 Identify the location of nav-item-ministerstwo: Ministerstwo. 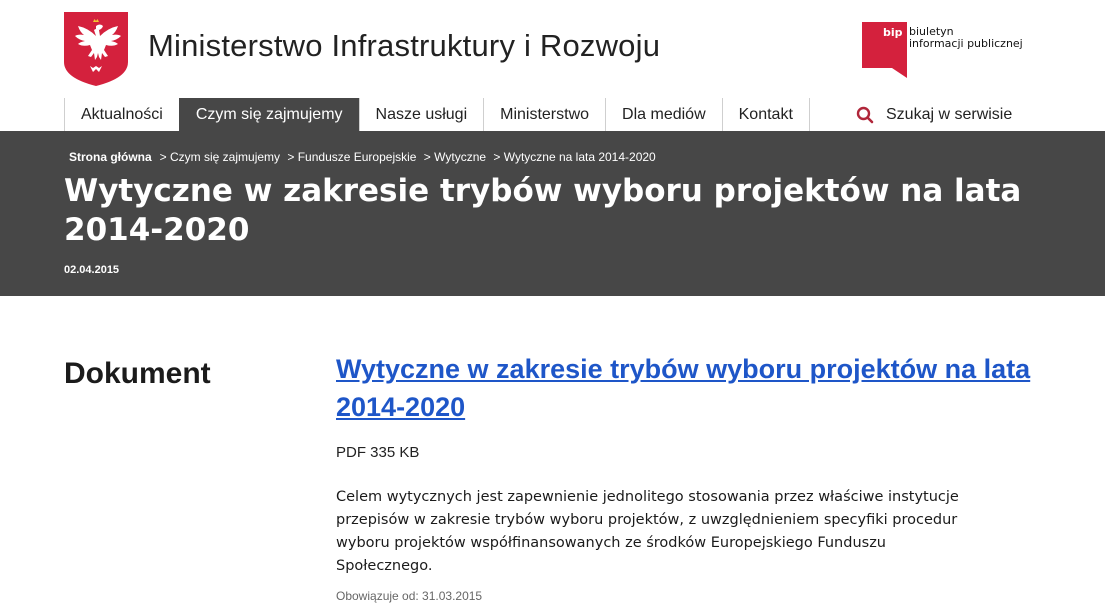
(544, 114).